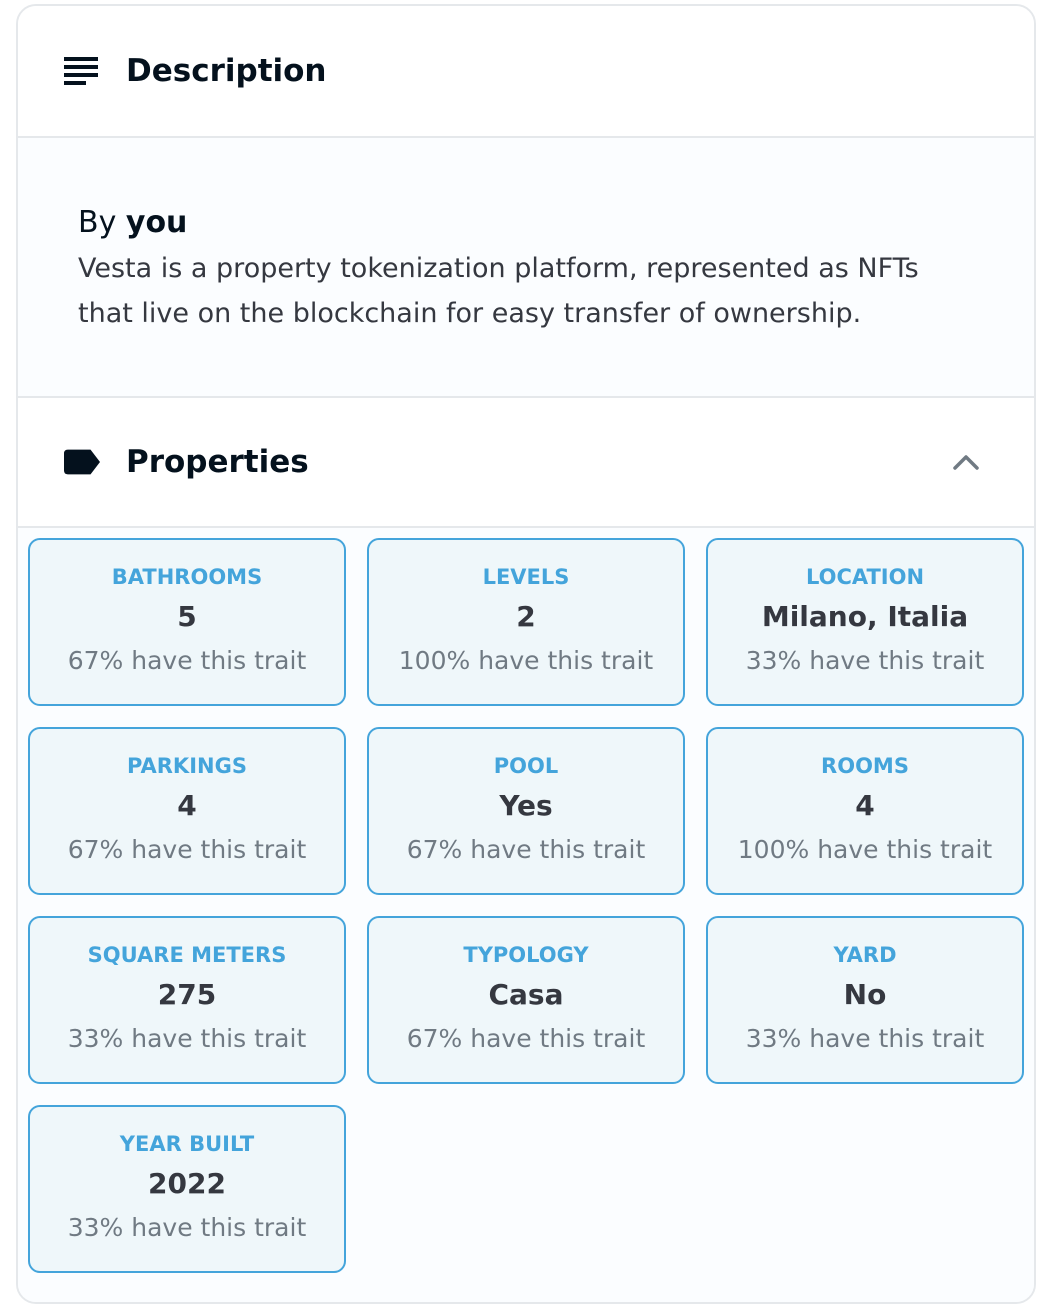 The height and width of the screenshot is (1304, 1052). I want to click on trait-card: POOL Yes 67% have this trait, so click(526, 811).